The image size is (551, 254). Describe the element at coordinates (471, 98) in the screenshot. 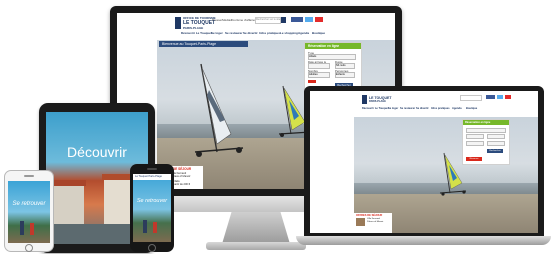

I see `laptop-search-input` at that location.